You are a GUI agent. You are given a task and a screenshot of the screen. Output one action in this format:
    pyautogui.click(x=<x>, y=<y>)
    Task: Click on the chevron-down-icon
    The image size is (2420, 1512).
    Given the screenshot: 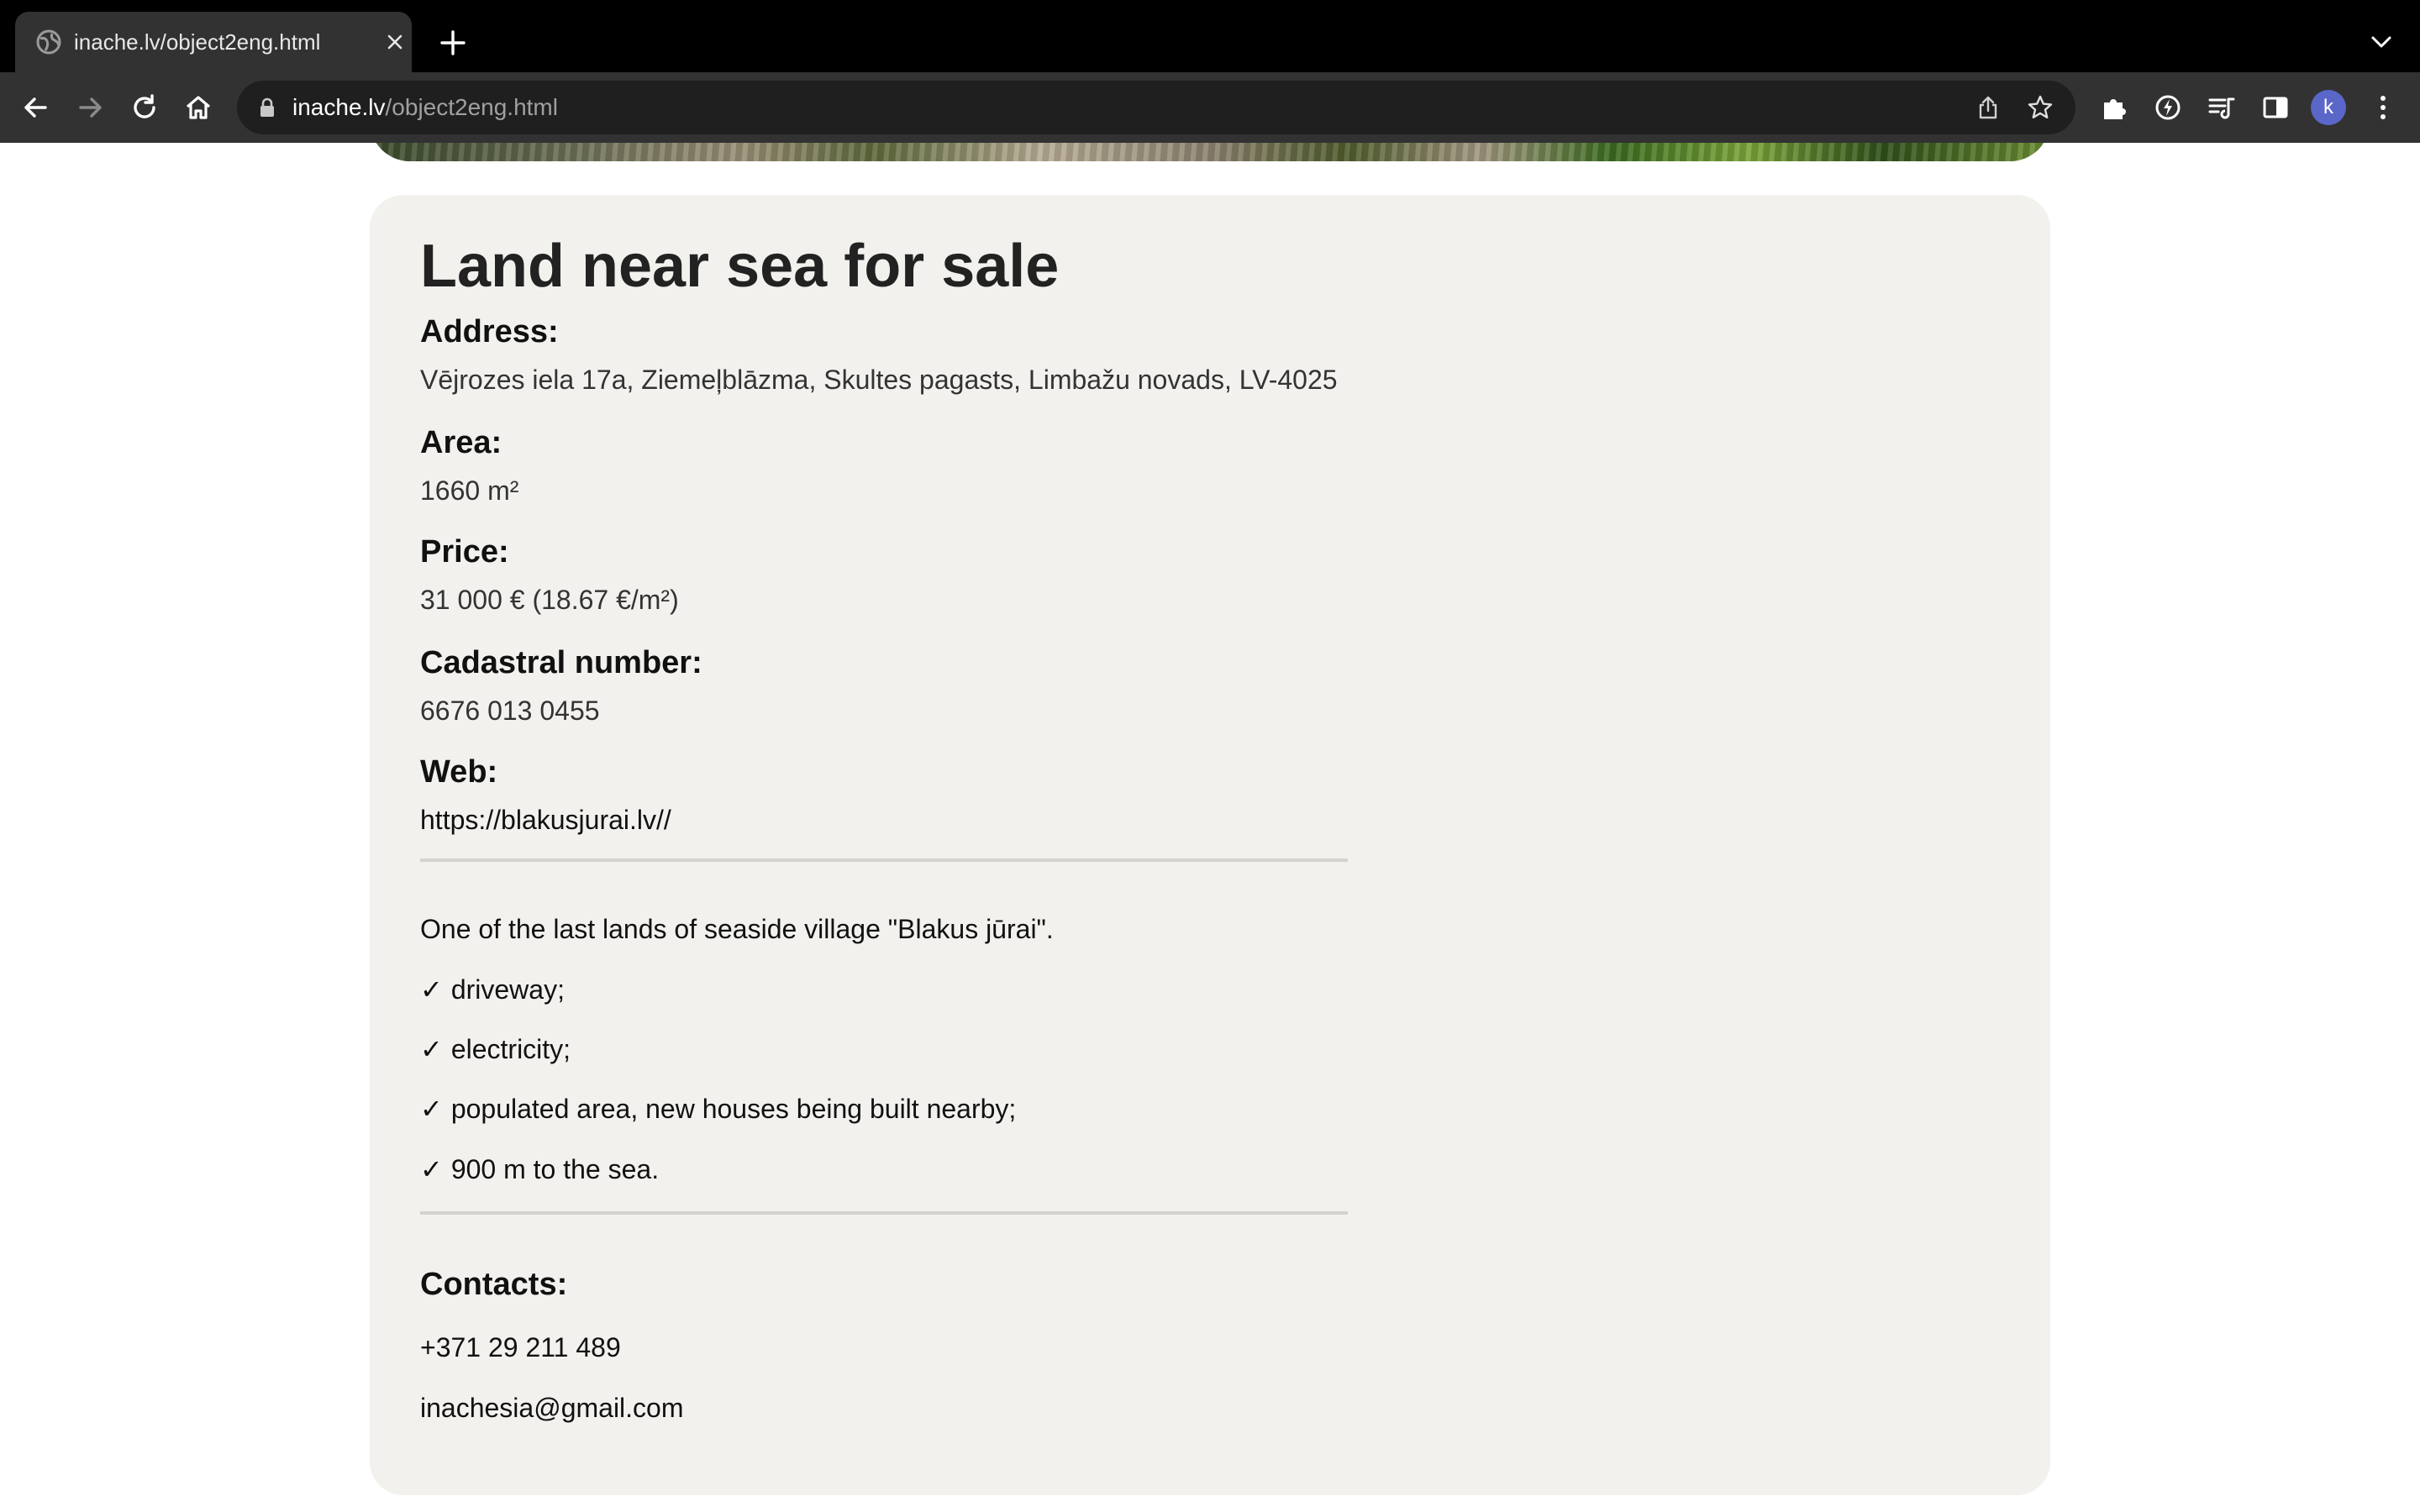 What is the action you would take?
    pyautogui.click(x=2382, y=42)
    